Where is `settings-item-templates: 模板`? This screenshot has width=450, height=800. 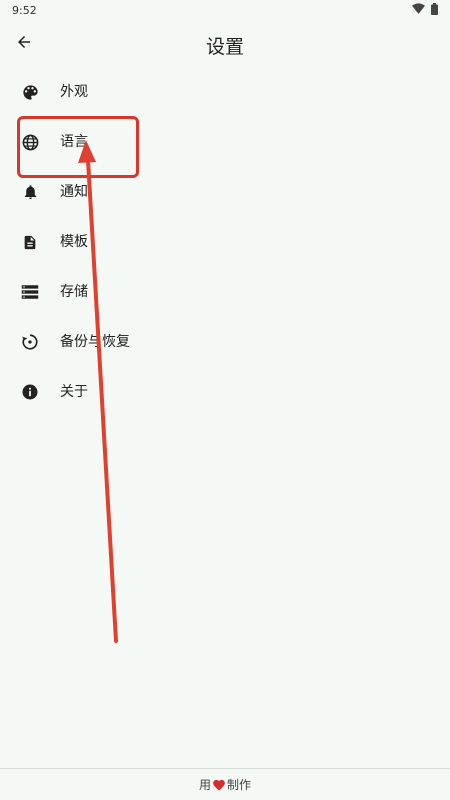 settings-item-templates: 模板 is located at coordinates (225, 242).